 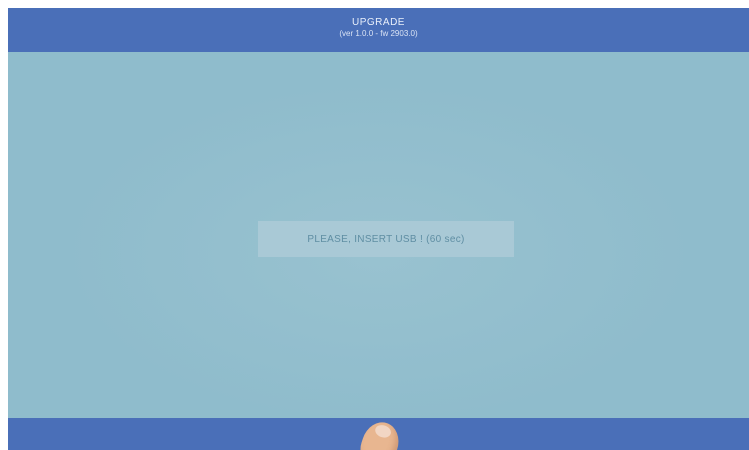 I want to click on version-subtitle: (ver 1.0.0 - fw 2903.0), so click(x=378, y=33).